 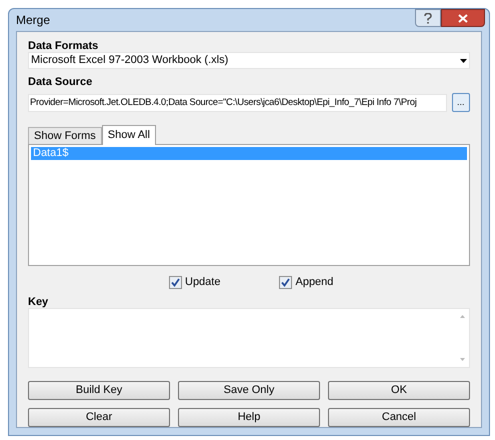 What do you see at coordinates (314, 282) in the screenshot?
I see `checkbox-label: Append` at bounding box center [314, 282].